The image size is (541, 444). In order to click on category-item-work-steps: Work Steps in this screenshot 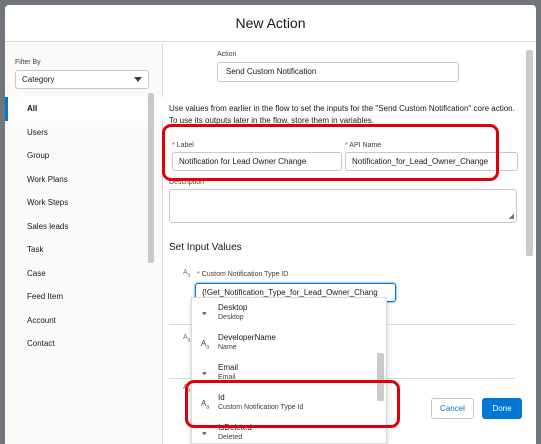, I will do `click(84, 203)`.